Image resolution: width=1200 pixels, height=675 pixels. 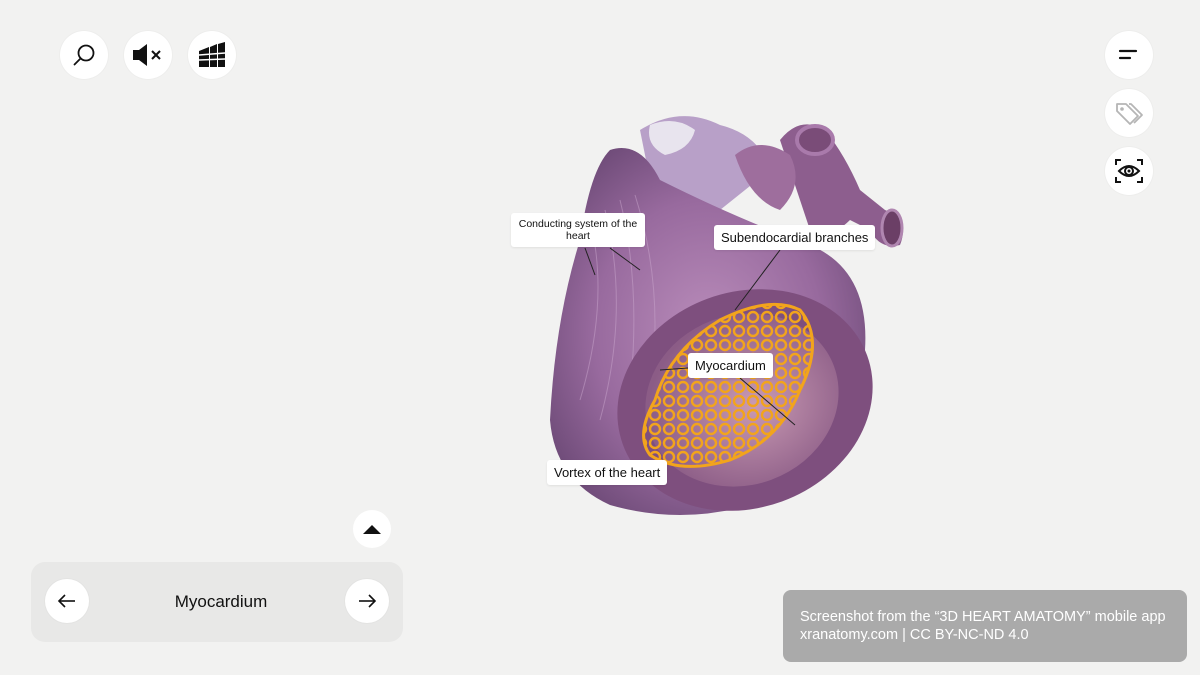 I want to click on arrow-left-icon, so click(x=66, y=601).